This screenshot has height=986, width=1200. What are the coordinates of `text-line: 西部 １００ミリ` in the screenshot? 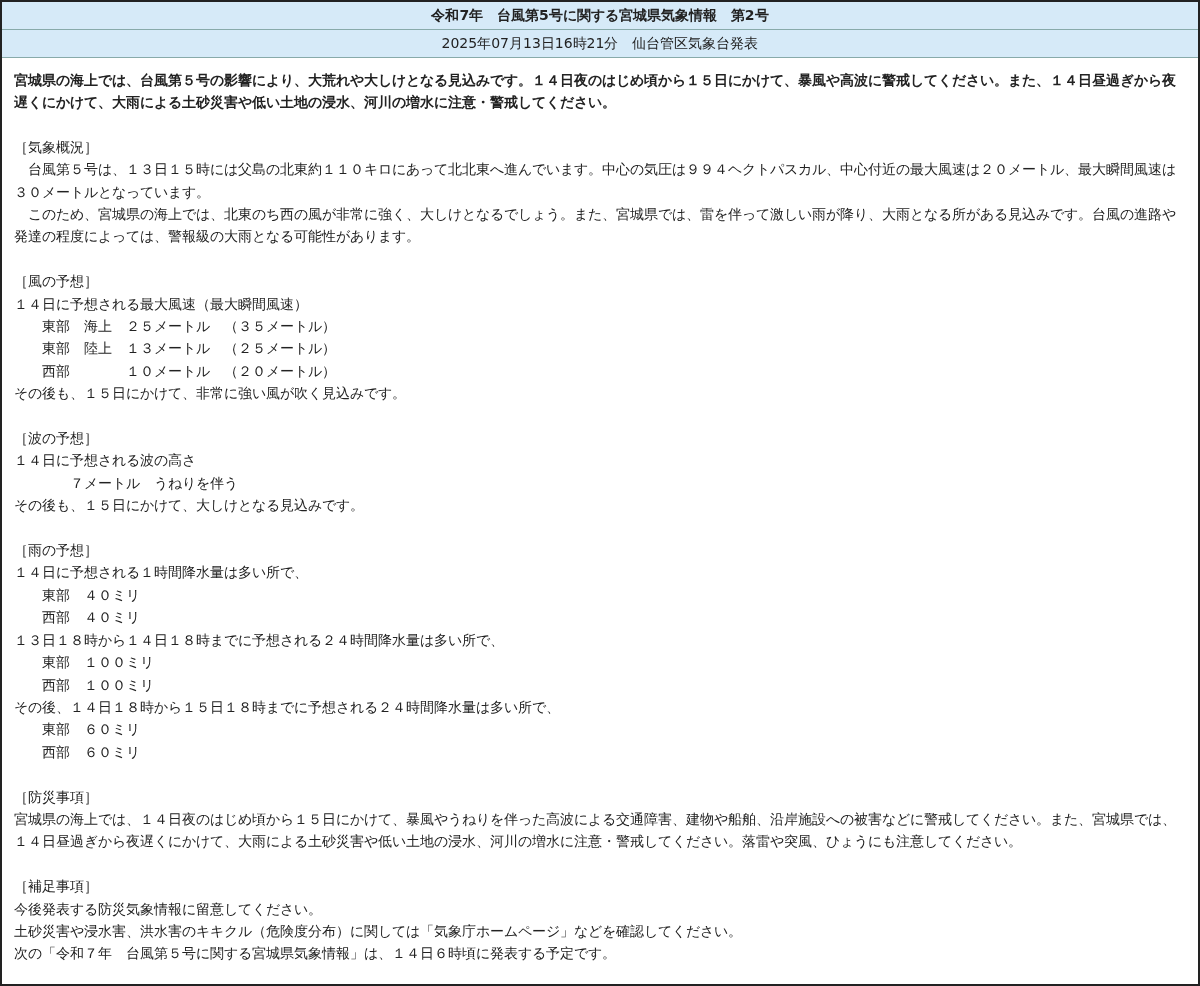 It's located at (98, 685).